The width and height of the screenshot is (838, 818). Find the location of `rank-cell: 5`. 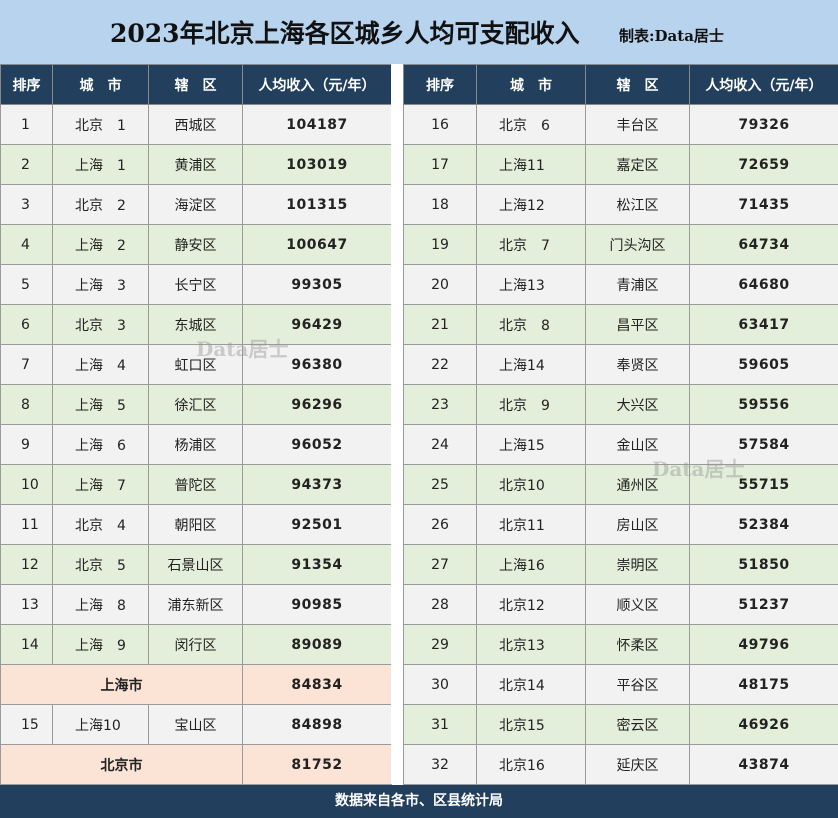

rank-cell: 5 is located at coordinates (26, 284).